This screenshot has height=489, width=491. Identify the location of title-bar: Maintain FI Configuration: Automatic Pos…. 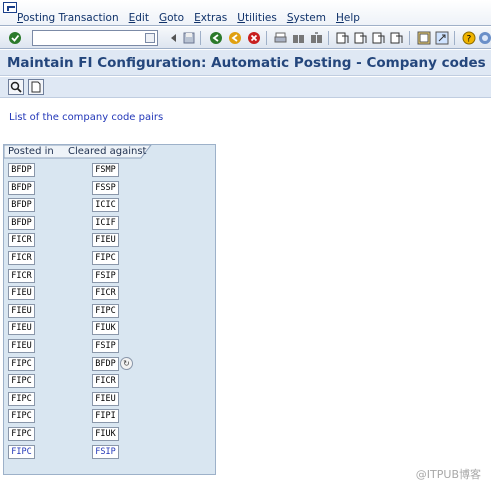
(245, 63).